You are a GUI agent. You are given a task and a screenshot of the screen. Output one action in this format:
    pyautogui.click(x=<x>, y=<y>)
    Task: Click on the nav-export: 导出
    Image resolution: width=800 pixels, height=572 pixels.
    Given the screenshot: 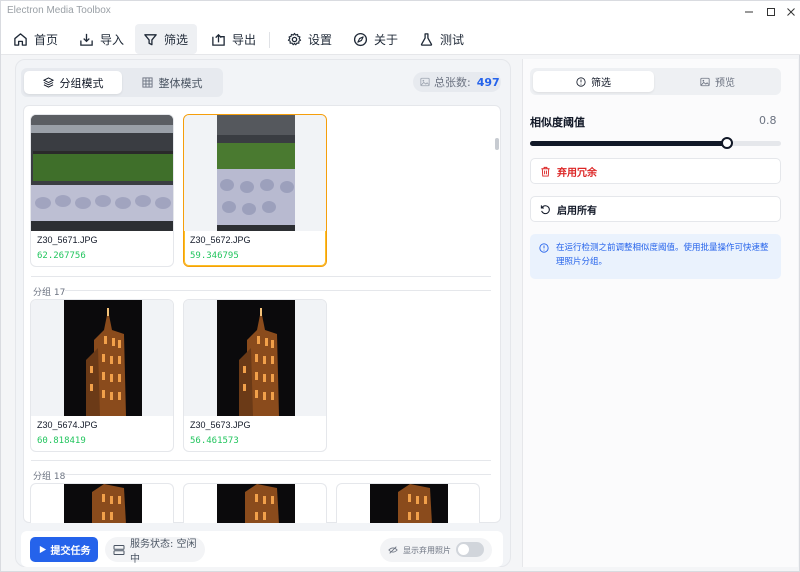 What is the action you would take?
    pyautogui.click(x=233, y=39)
    